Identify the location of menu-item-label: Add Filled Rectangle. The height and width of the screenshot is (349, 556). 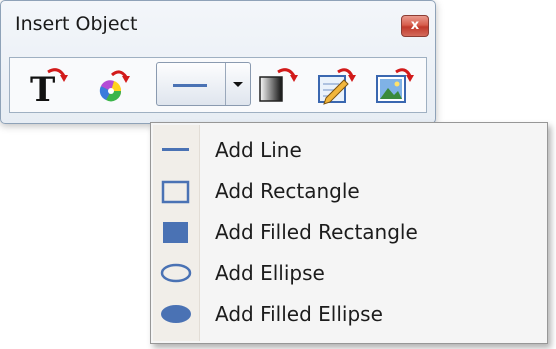
(316, 232).